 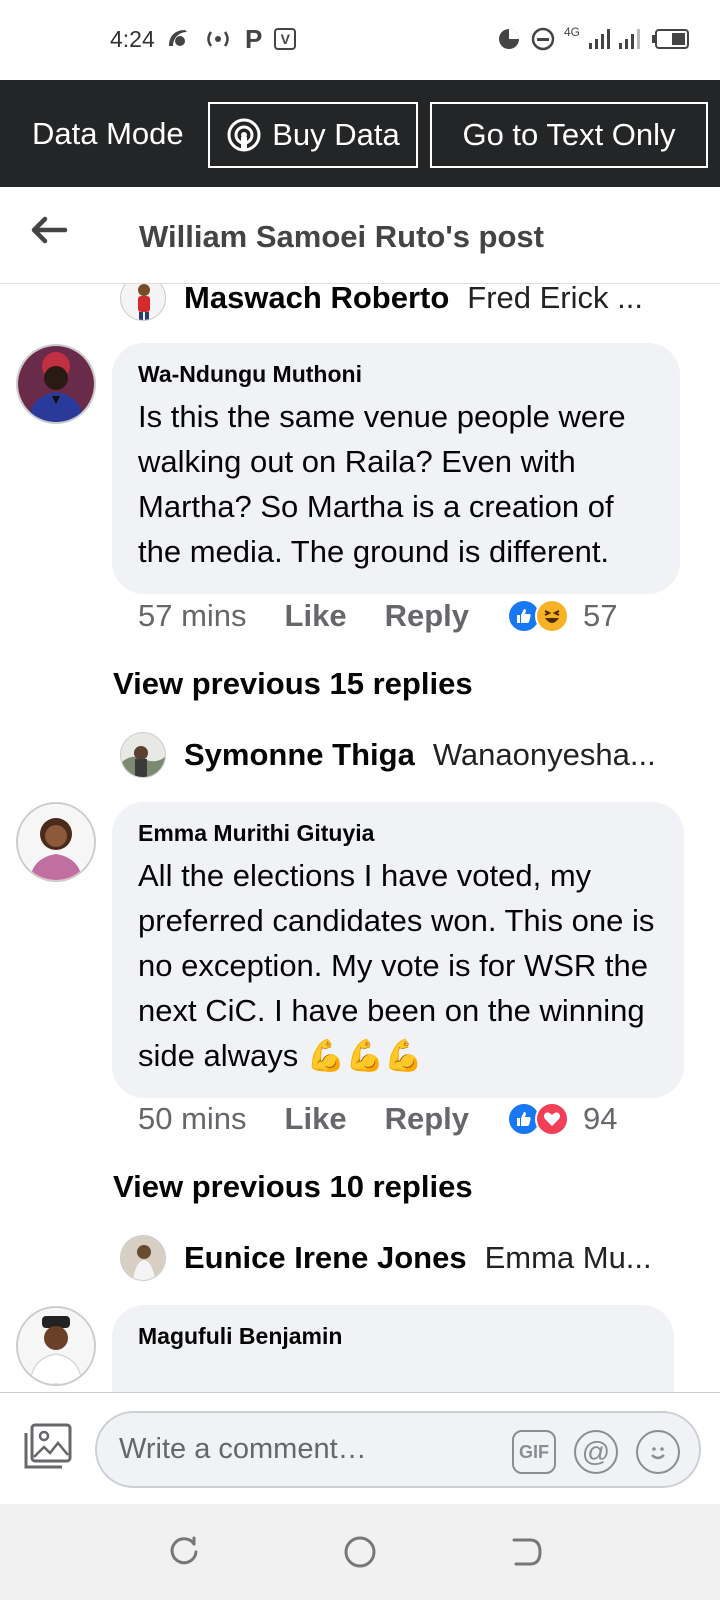 What do you see at coordinates (231, 39) in the screenshot?
I see `status-notification-icons: P V` at bounding box center [231, 39].